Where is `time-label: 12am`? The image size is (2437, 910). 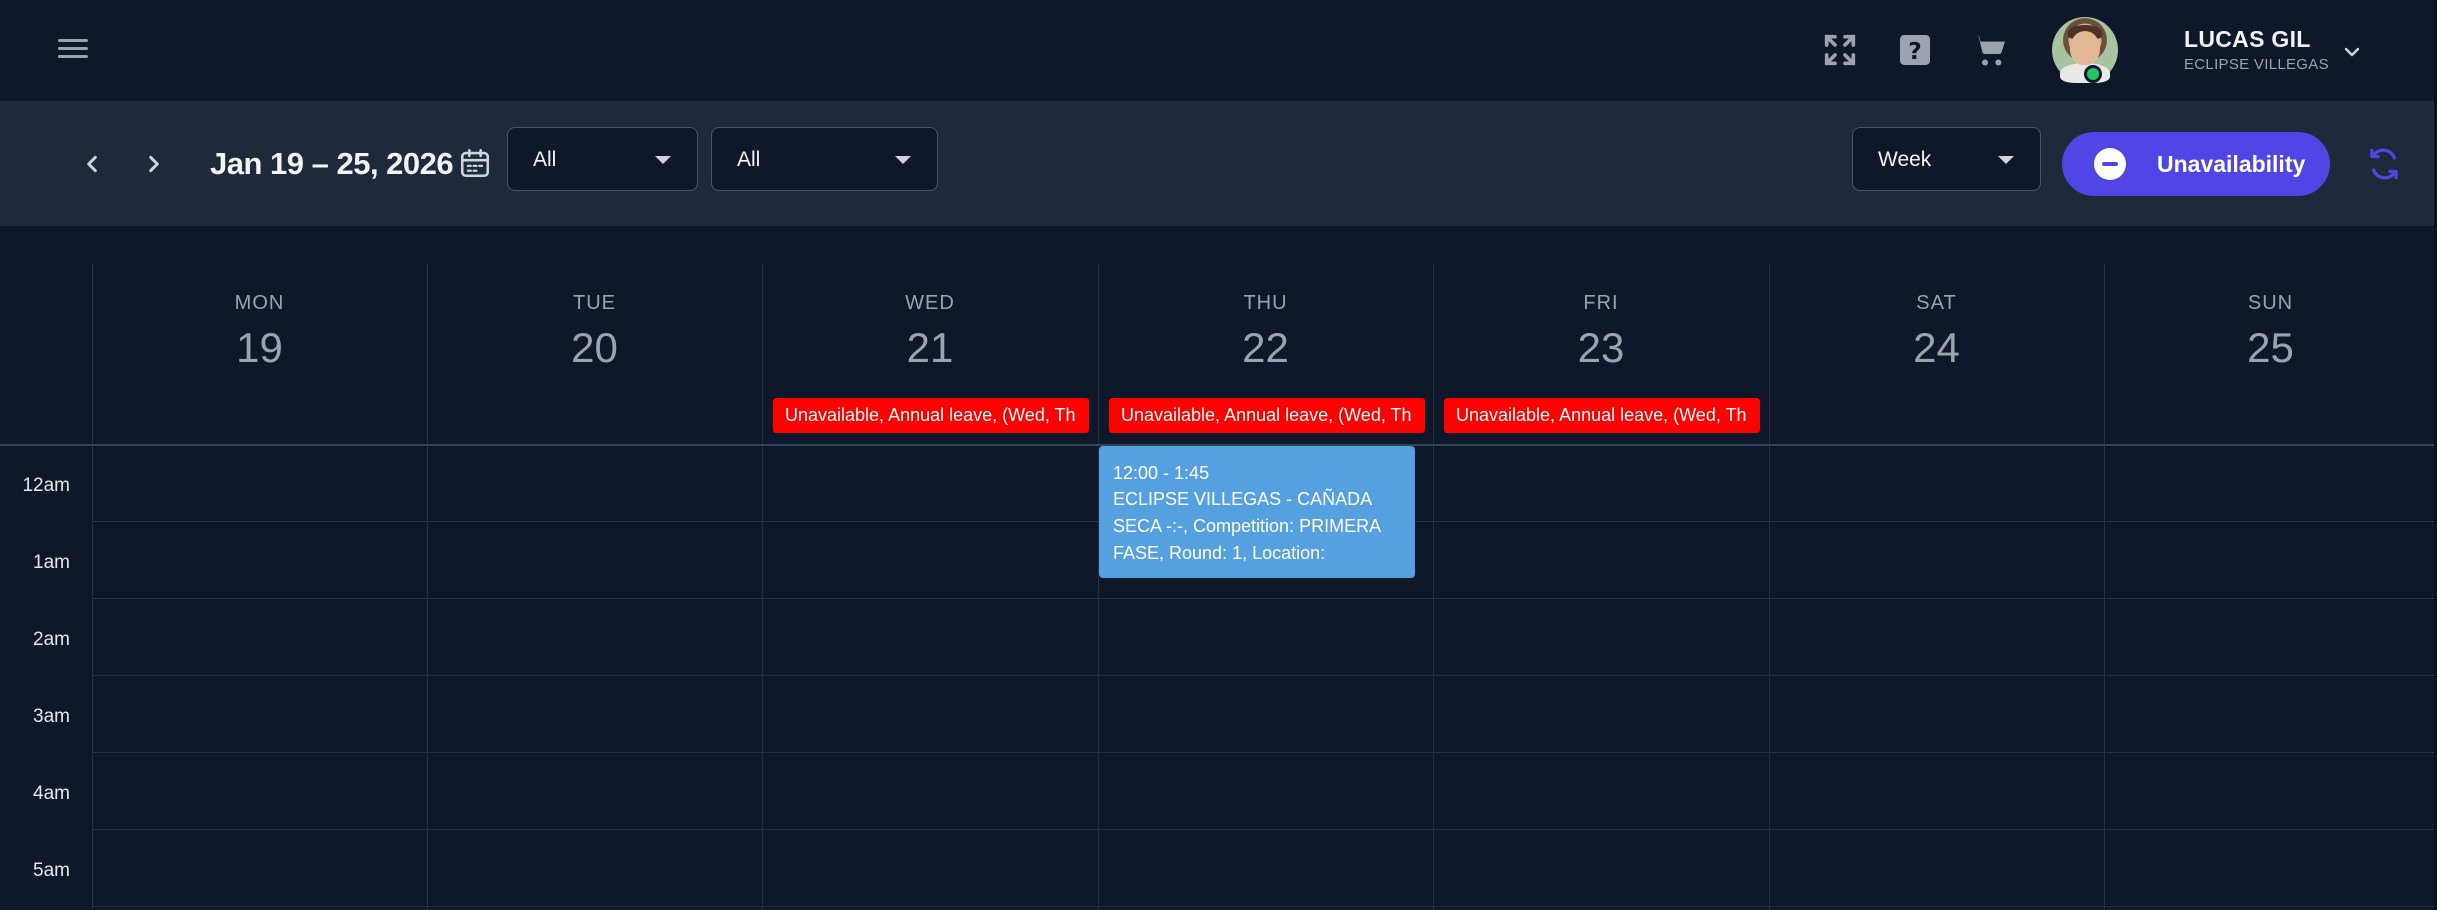
time-label: 12am is located at coordinates (46, 485).